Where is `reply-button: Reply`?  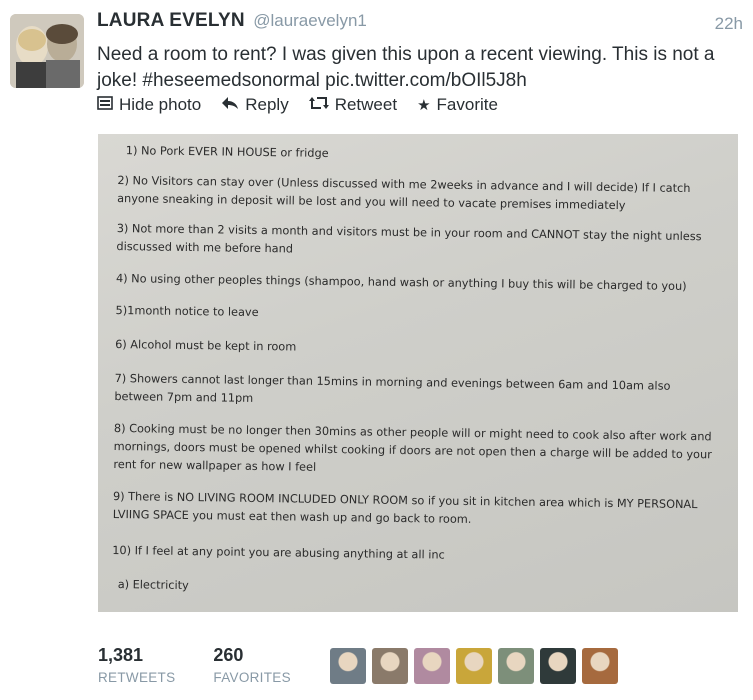
reply-button: Reply is located at coordinates (255, 105).